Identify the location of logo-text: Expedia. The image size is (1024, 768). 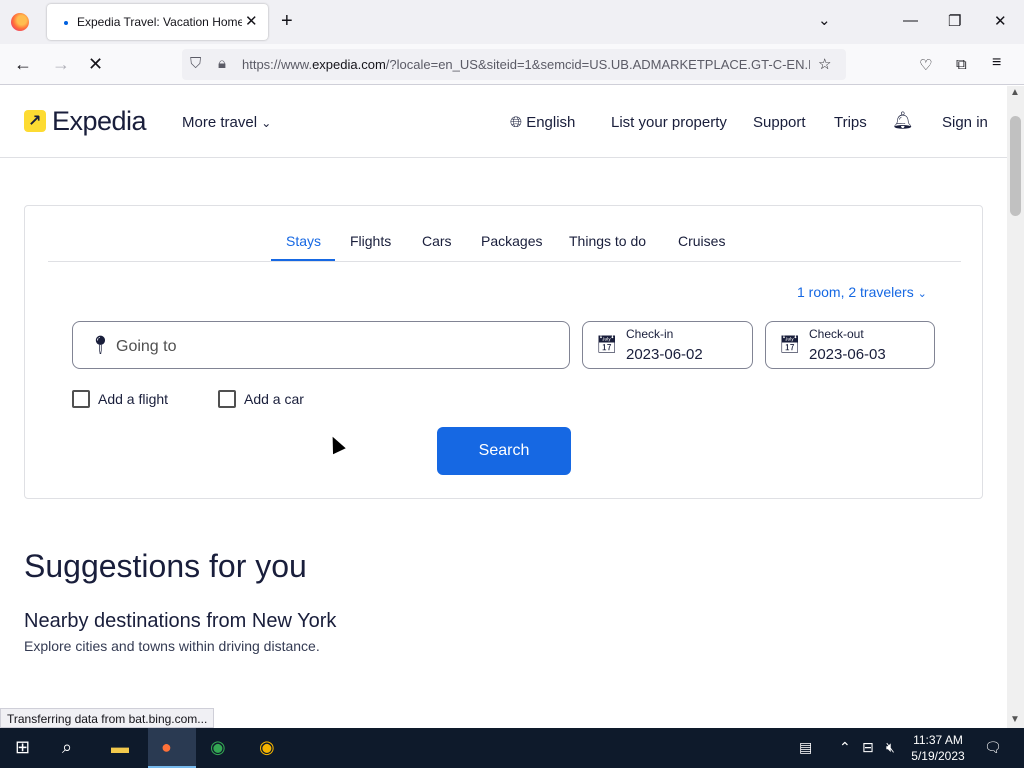
(99, 121).